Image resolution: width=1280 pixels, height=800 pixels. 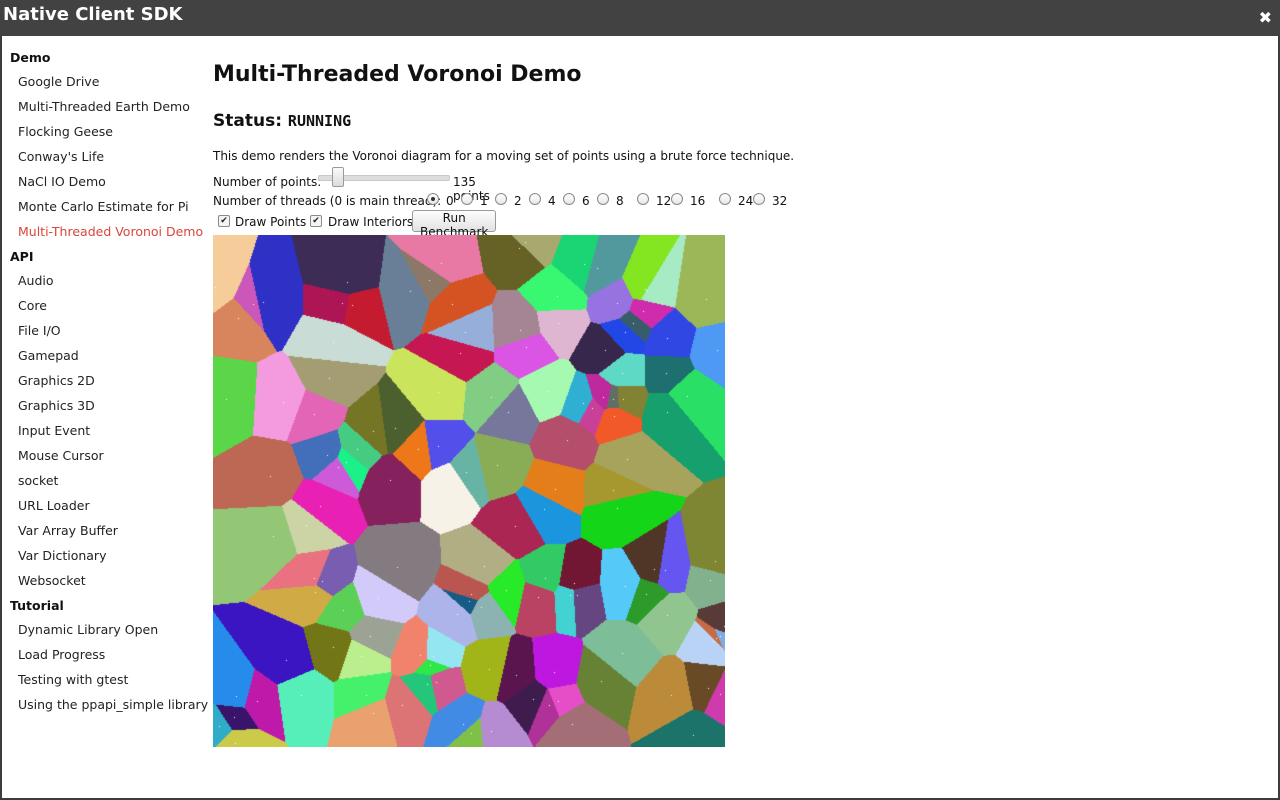 I want to click on close-icon: ✖, so click(x=1265, y=17).